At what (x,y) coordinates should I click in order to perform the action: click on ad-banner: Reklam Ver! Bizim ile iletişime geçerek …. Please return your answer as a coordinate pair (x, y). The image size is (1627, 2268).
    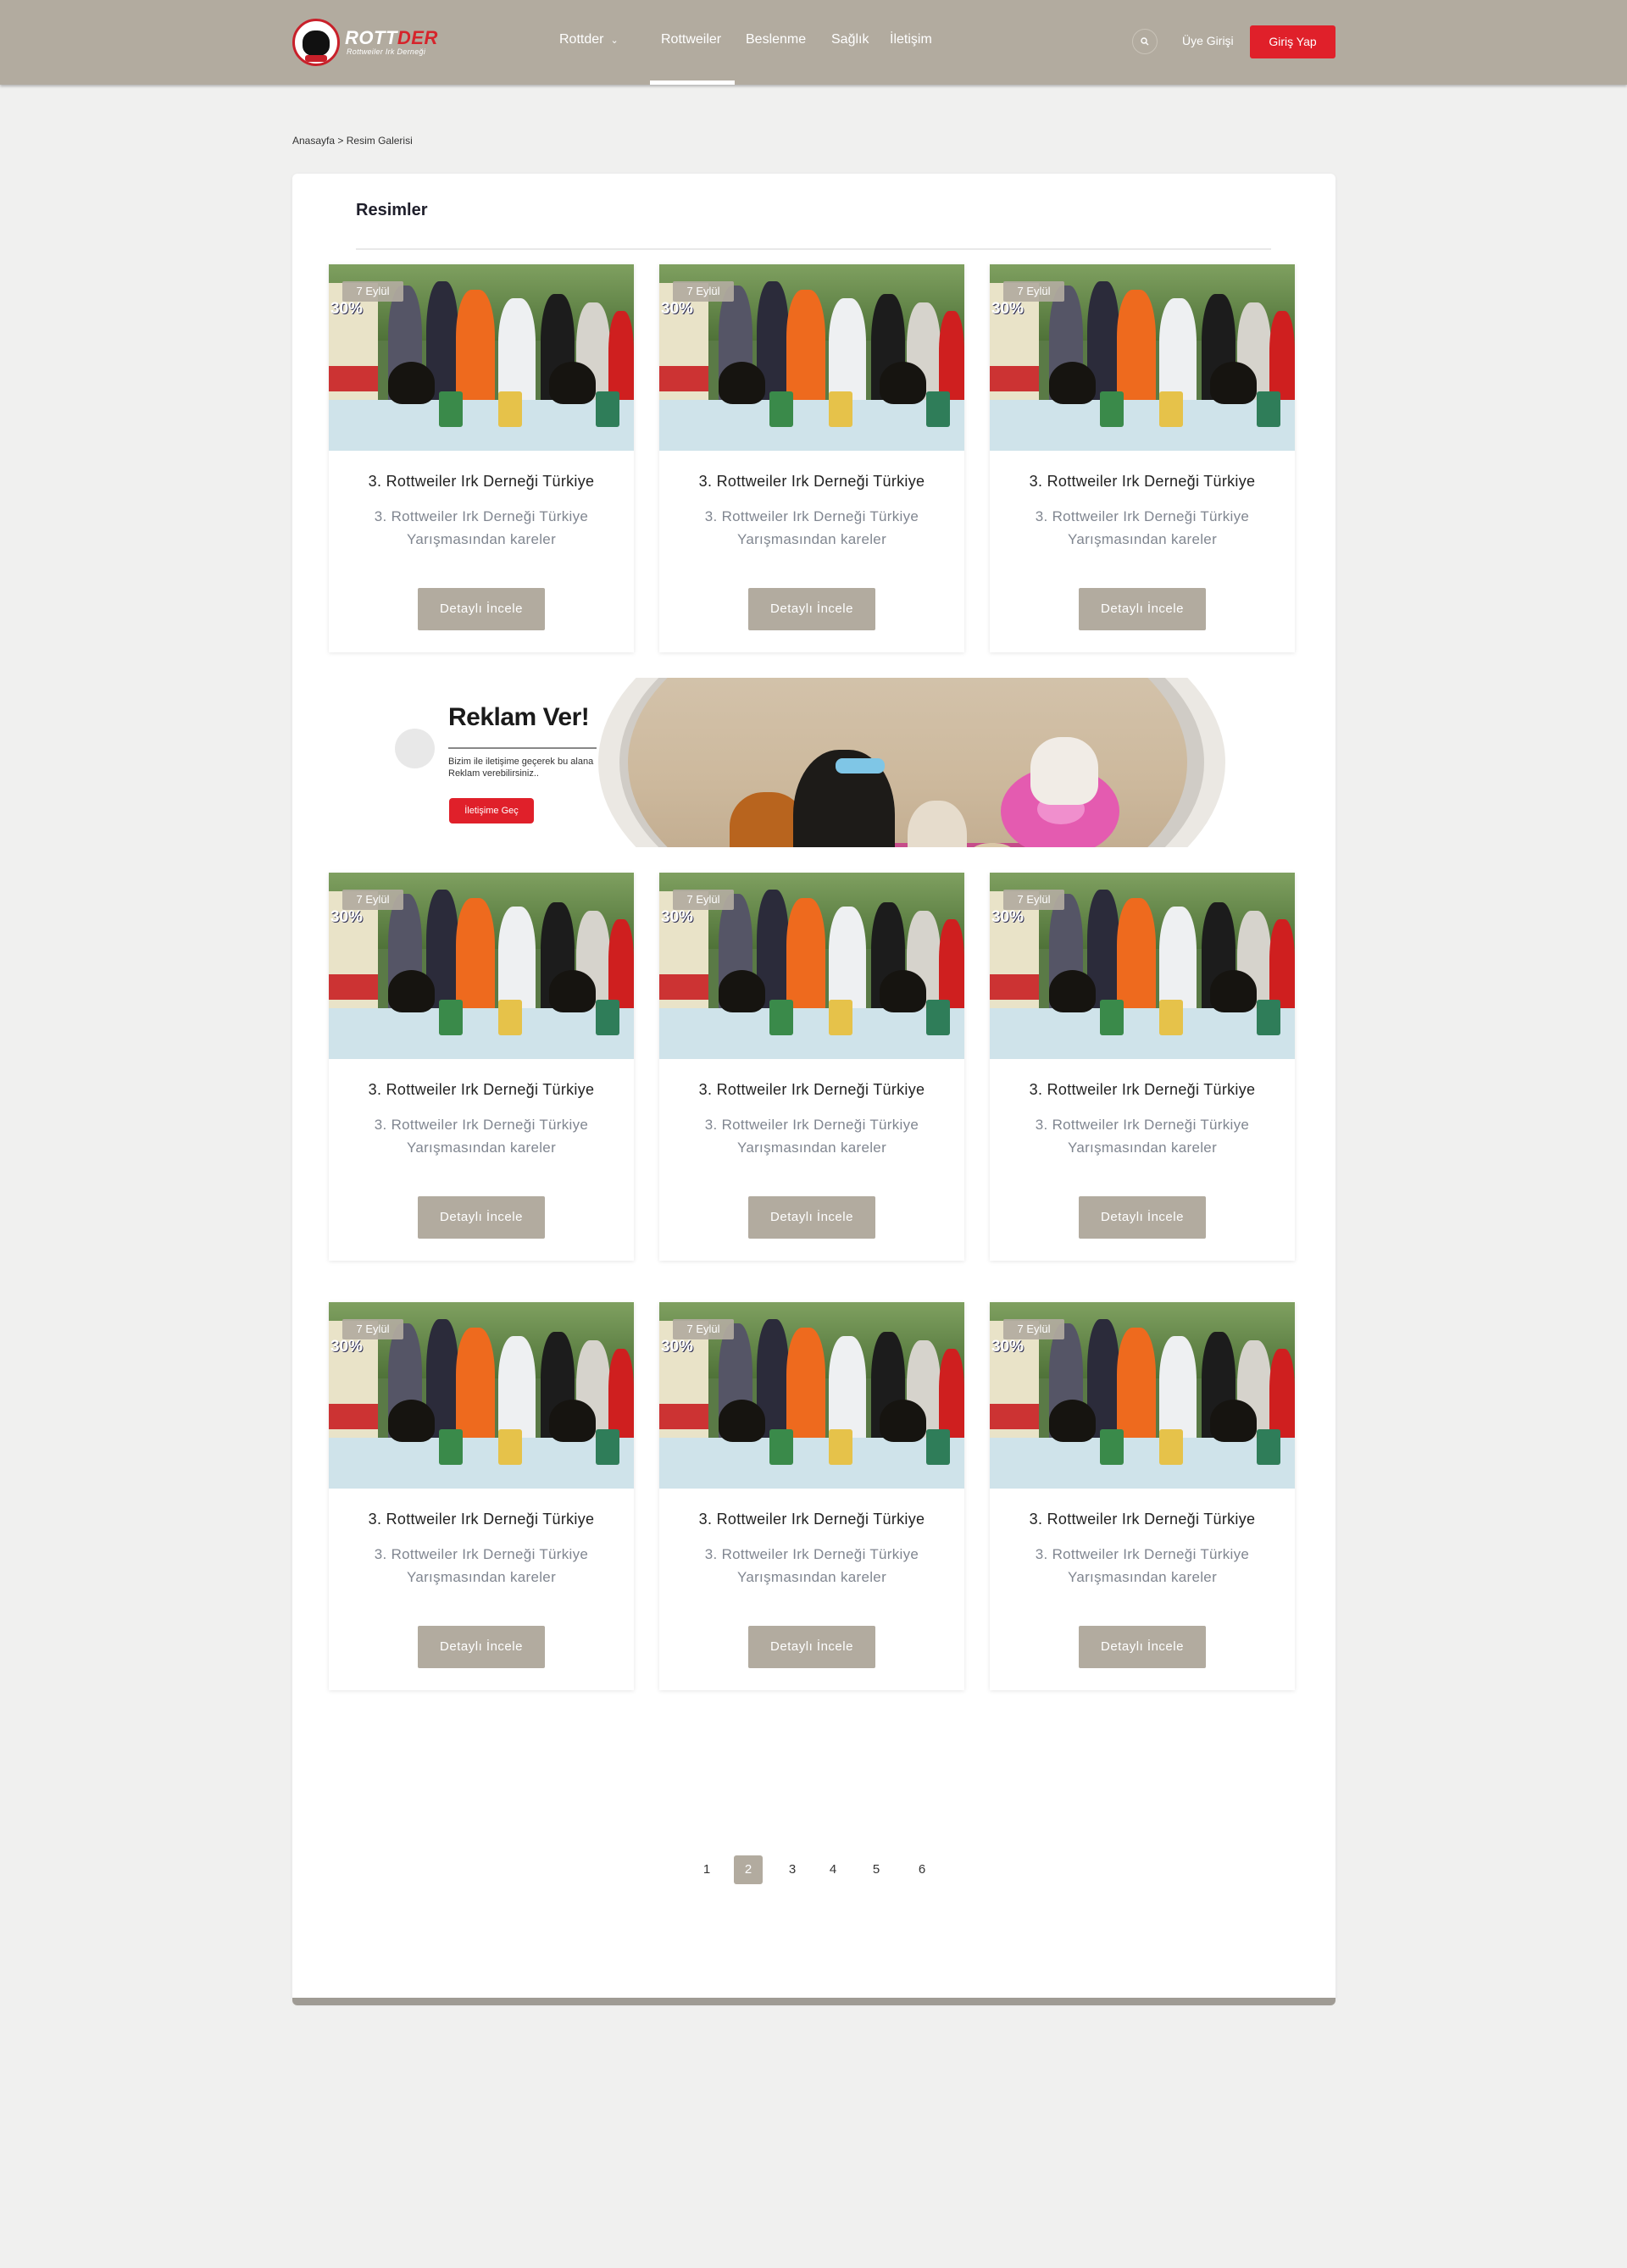
    Looking at the image, I should click on (819, 762).